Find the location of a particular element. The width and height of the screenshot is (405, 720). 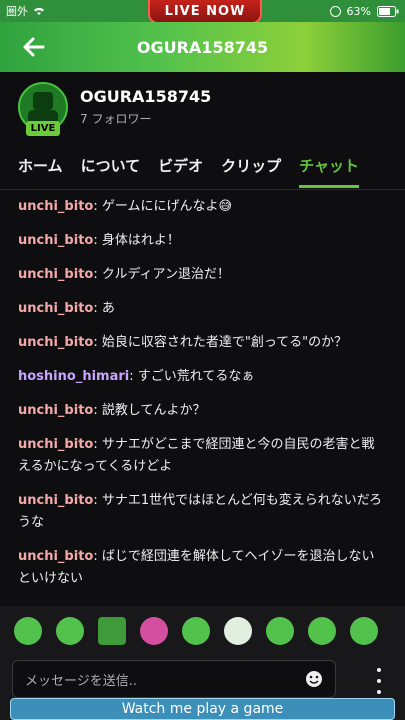

emote-bar is located at coordinates (202, 631).